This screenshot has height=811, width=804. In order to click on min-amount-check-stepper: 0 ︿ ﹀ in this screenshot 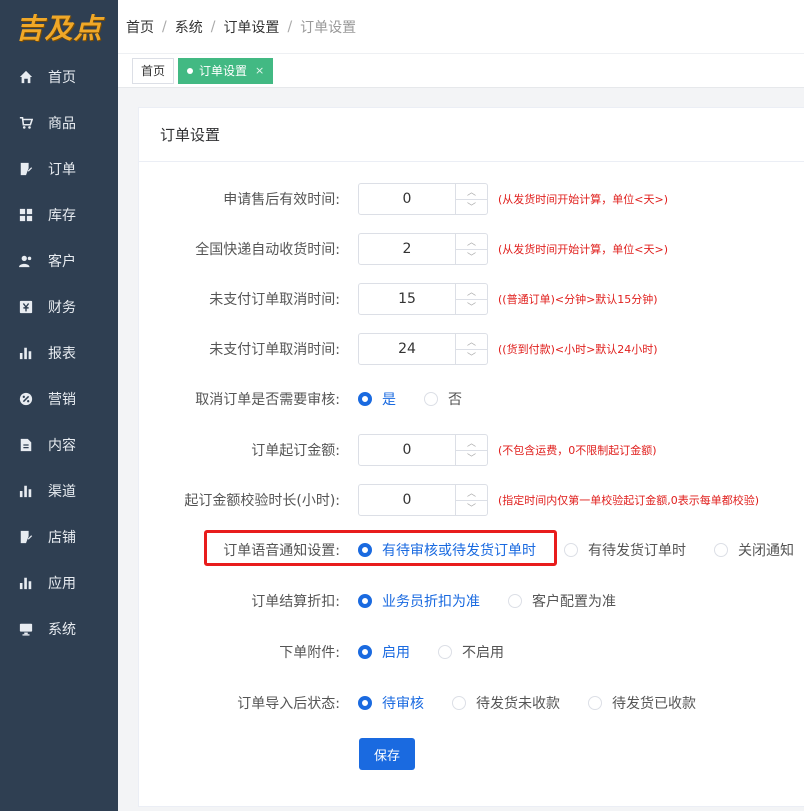, I will do `click(423, 500)`.